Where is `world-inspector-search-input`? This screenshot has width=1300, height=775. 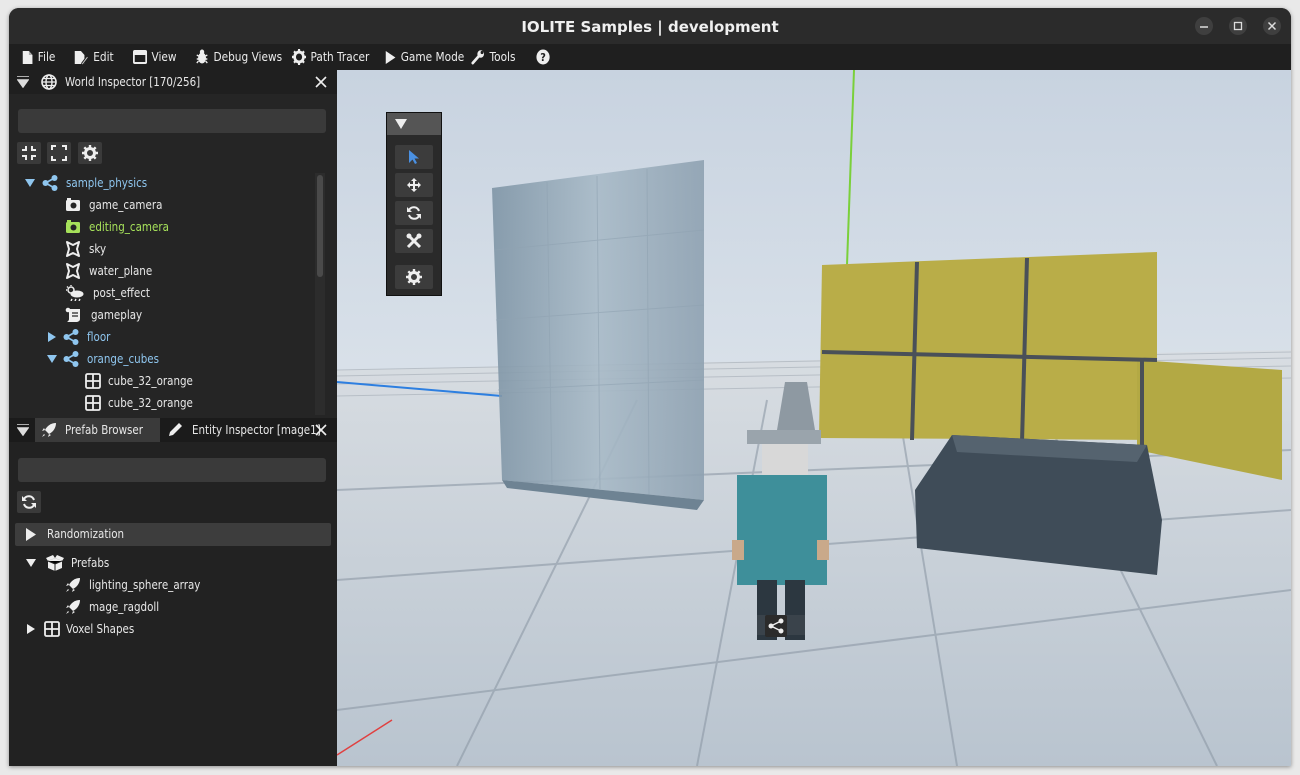
world-inspector-search-input is located at coordinates (172, 121).